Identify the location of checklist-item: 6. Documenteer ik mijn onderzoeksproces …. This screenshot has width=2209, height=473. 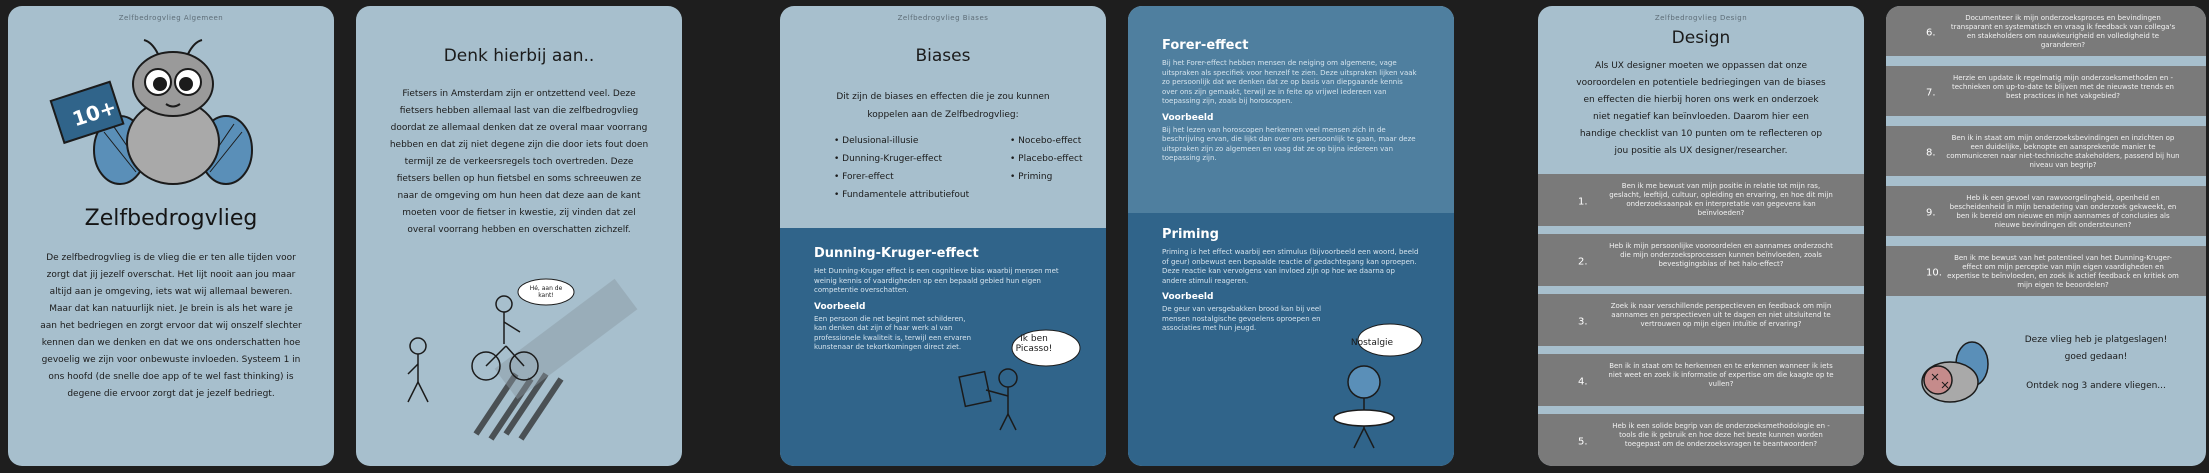
(2046, 31).